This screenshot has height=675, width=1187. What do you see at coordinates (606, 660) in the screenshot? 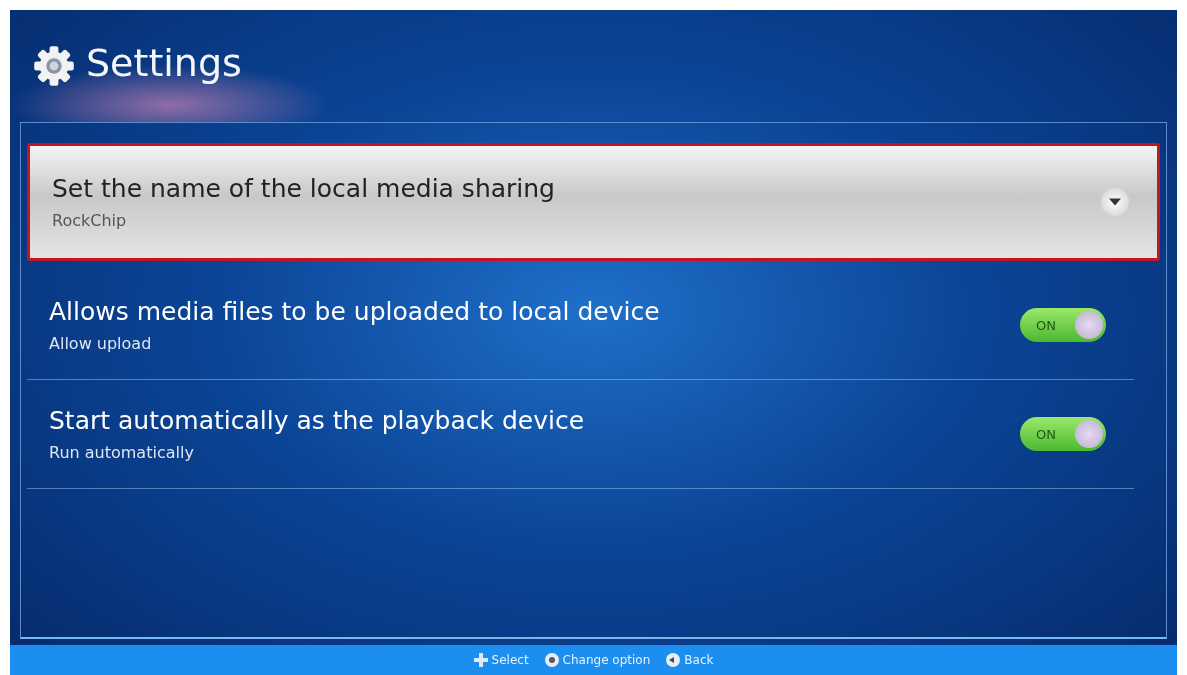
I see `hint-label: Change option` at bounding box center [606, 660].